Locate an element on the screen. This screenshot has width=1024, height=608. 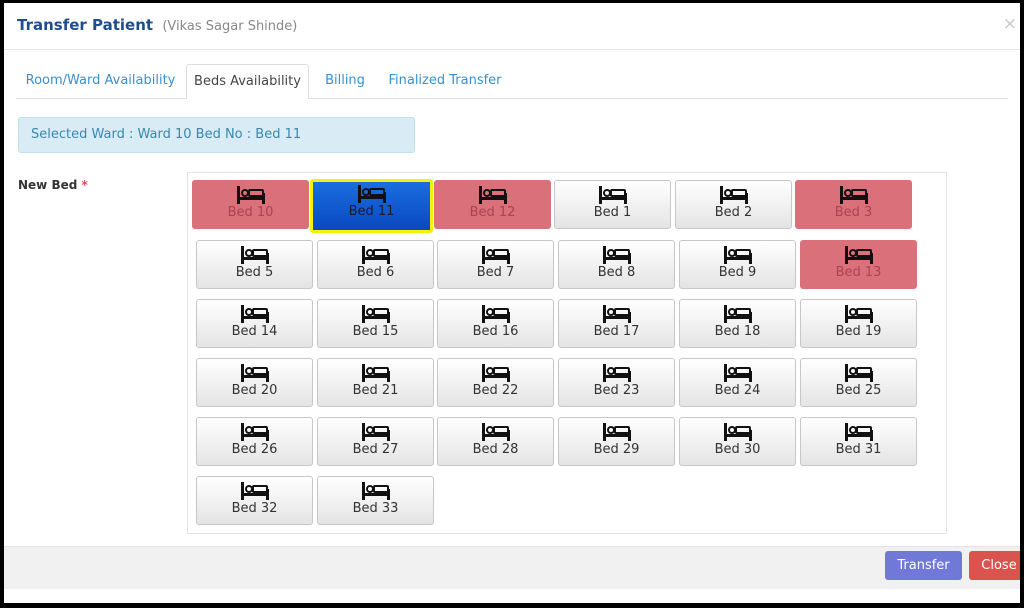
bed-label: Bed 32 is located at coordinates (254, 508).